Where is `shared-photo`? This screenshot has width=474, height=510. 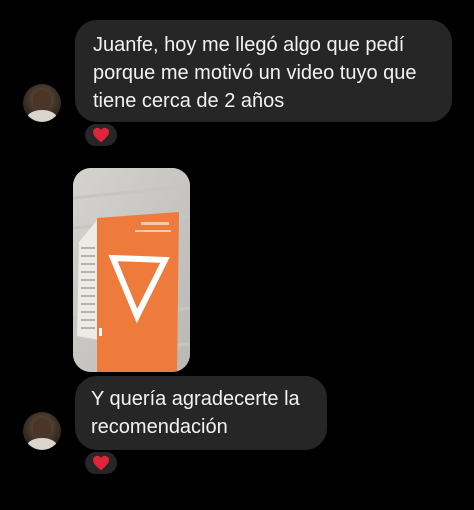 shared-photo is located at coordinates (131, 270).